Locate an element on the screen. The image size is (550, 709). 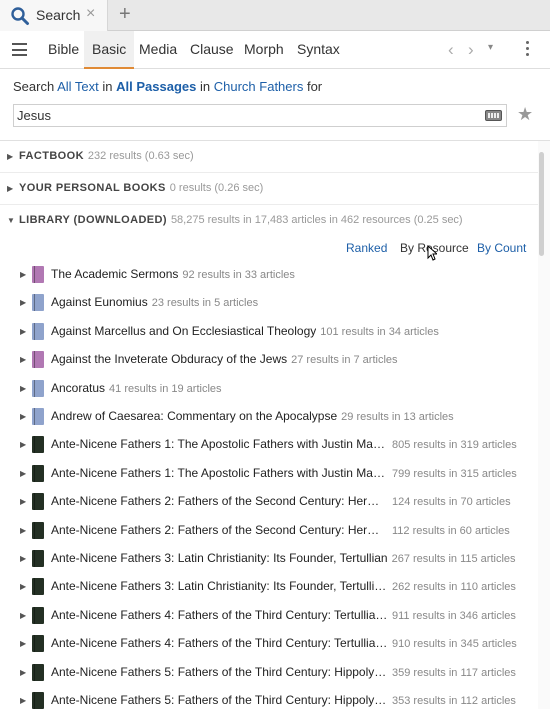
section-count: 0 results (0.26 sec) is located at coordinates (216, 188).